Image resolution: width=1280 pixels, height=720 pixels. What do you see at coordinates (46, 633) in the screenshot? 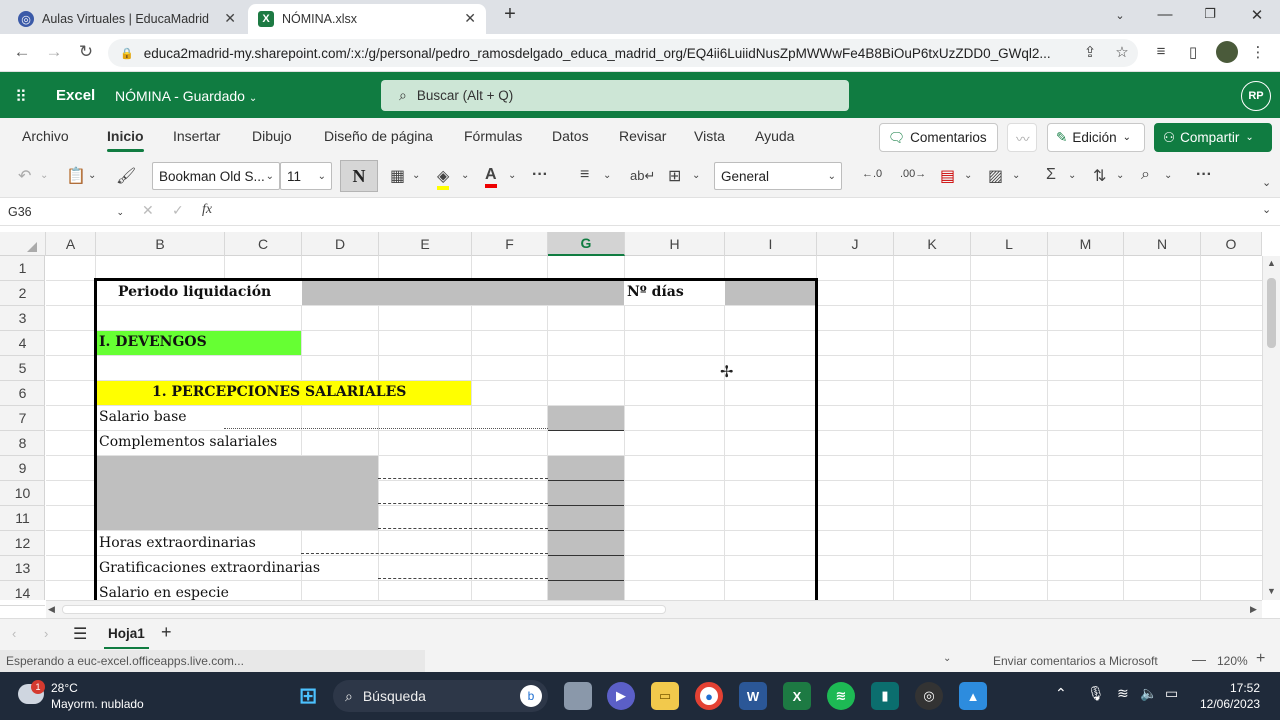
I see `chevron-right-icon: ›` at bounding box center [46, 633].